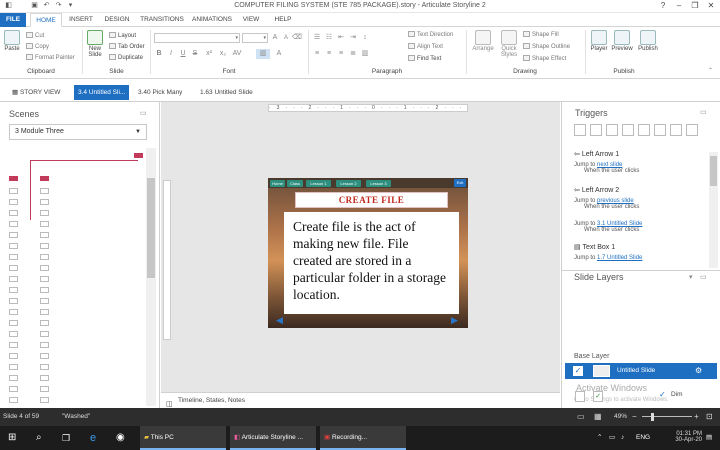 This screenshot has height=450, width=720. Describe the element at coordinates (703, 112) in the screenshot. I see `panel-dock-icon: ▭` at that location.